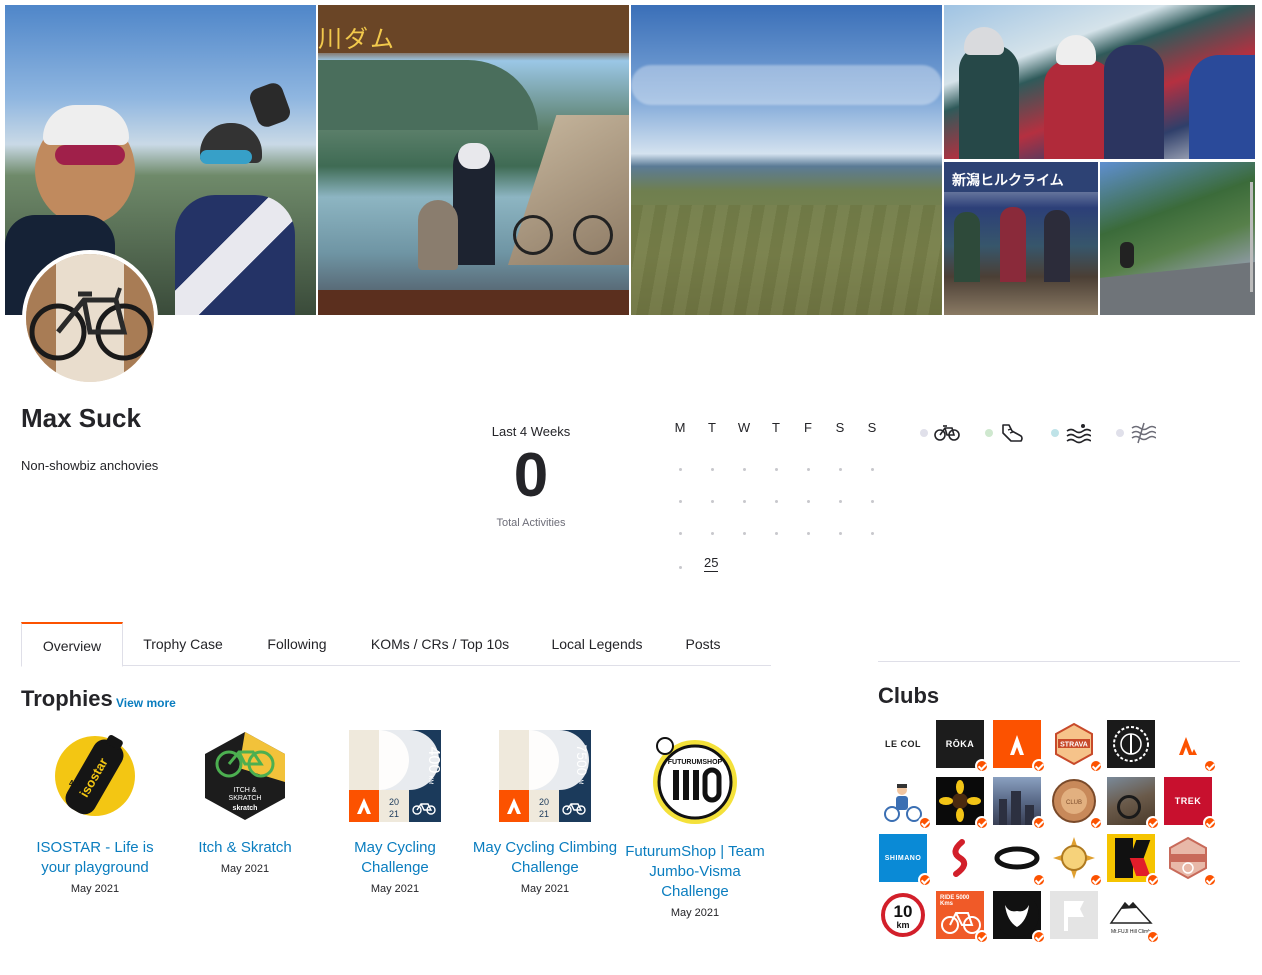 The height and width of the screenshot is (975, 1262). I want to click on svg-text: skratch, so click(245, 808).